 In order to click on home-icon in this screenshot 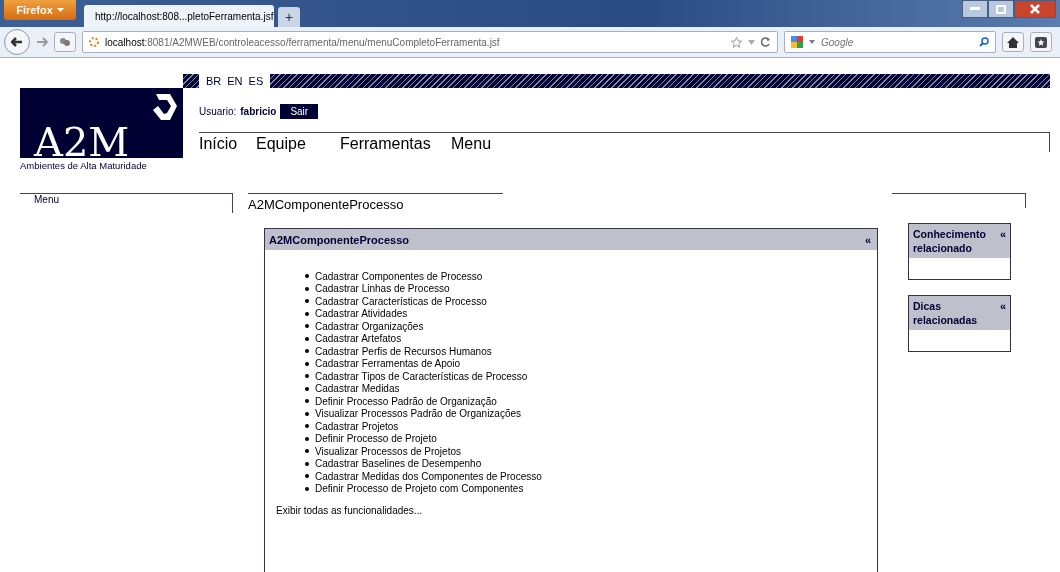, I will do `click(1013, 42)`.